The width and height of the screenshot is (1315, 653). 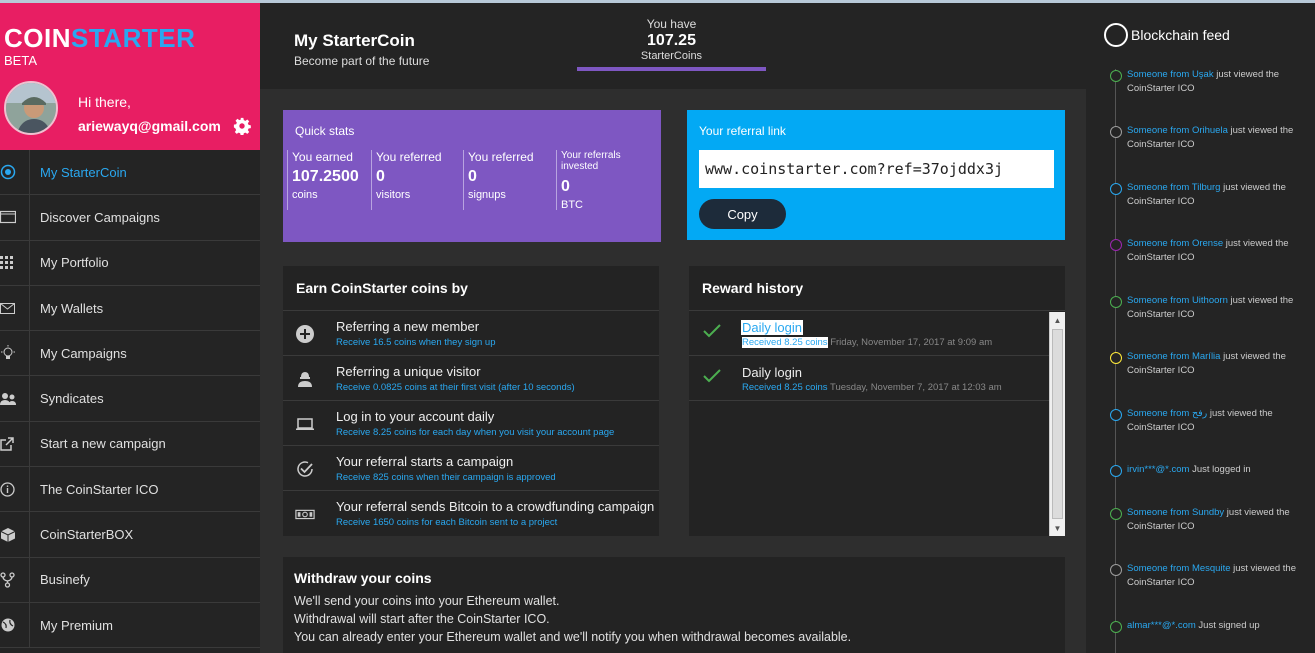 What do you see at coordinates (471, 288) in the screenshot?
I see `earn-title: Earn CoinStarter coins by` at bounding box center [471, 288].